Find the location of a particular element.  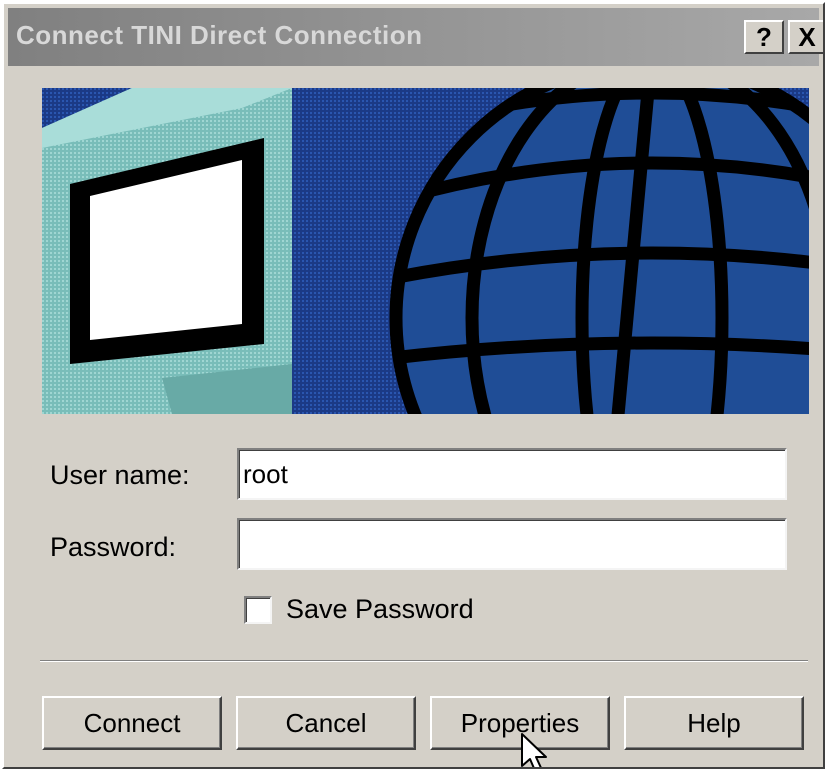

help-title-button: ? is located at coordinates (764, 37).